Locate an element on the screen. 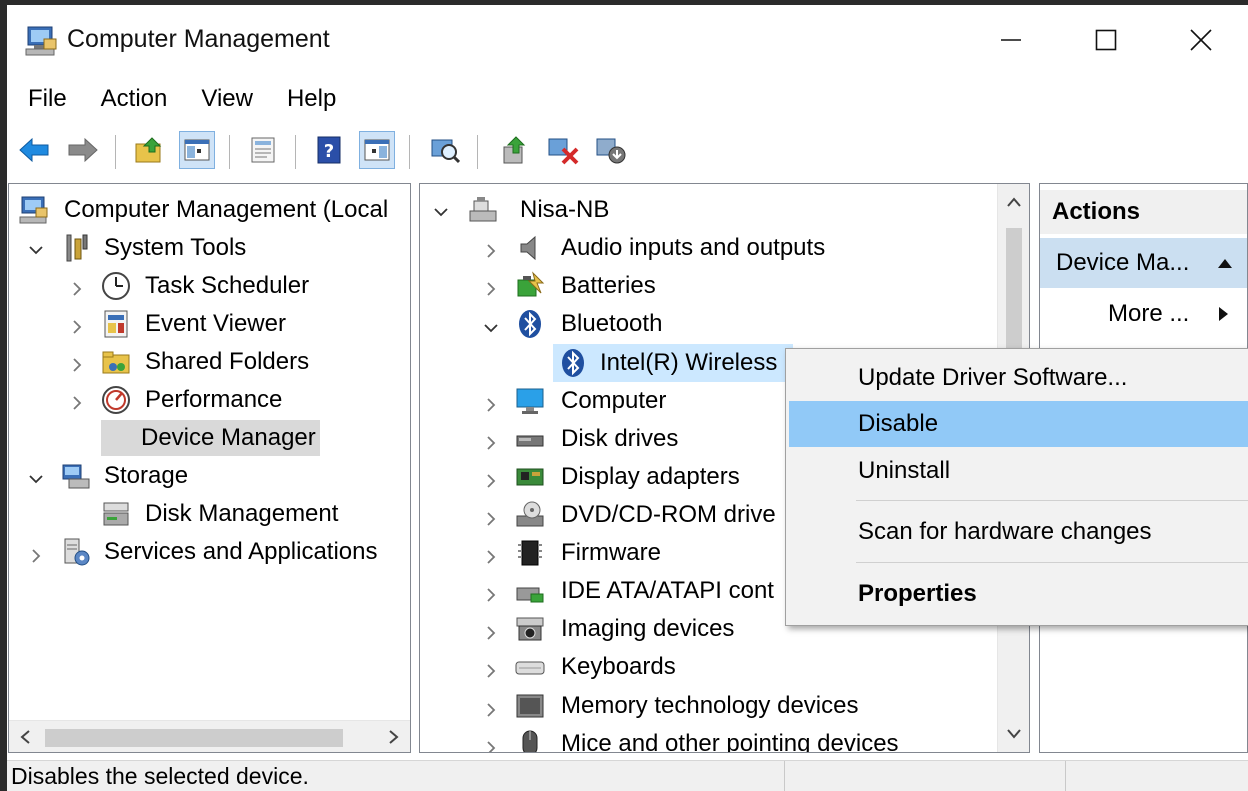 The image size is (1248, 791). device-intel-wireless: Intel(R) Wireless is located at coordinates (688, 363).